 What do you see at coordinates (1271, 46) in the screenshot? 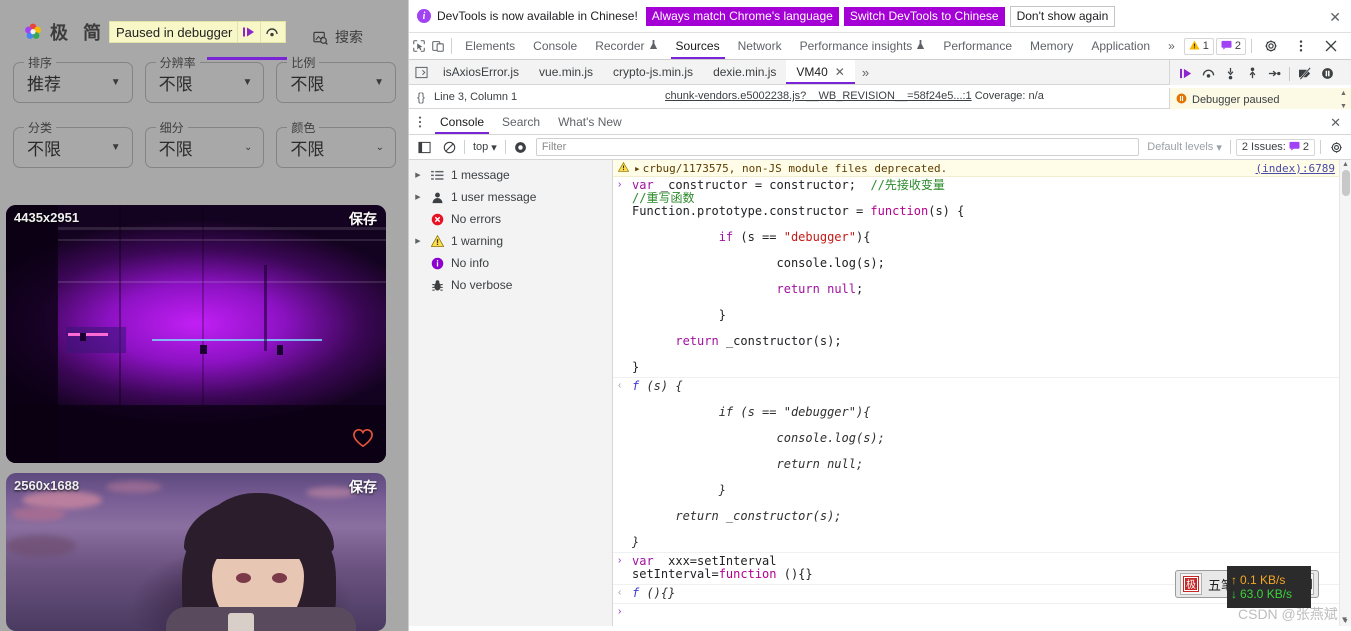
I see `gear-icon` at bounding box center [1271, 46].